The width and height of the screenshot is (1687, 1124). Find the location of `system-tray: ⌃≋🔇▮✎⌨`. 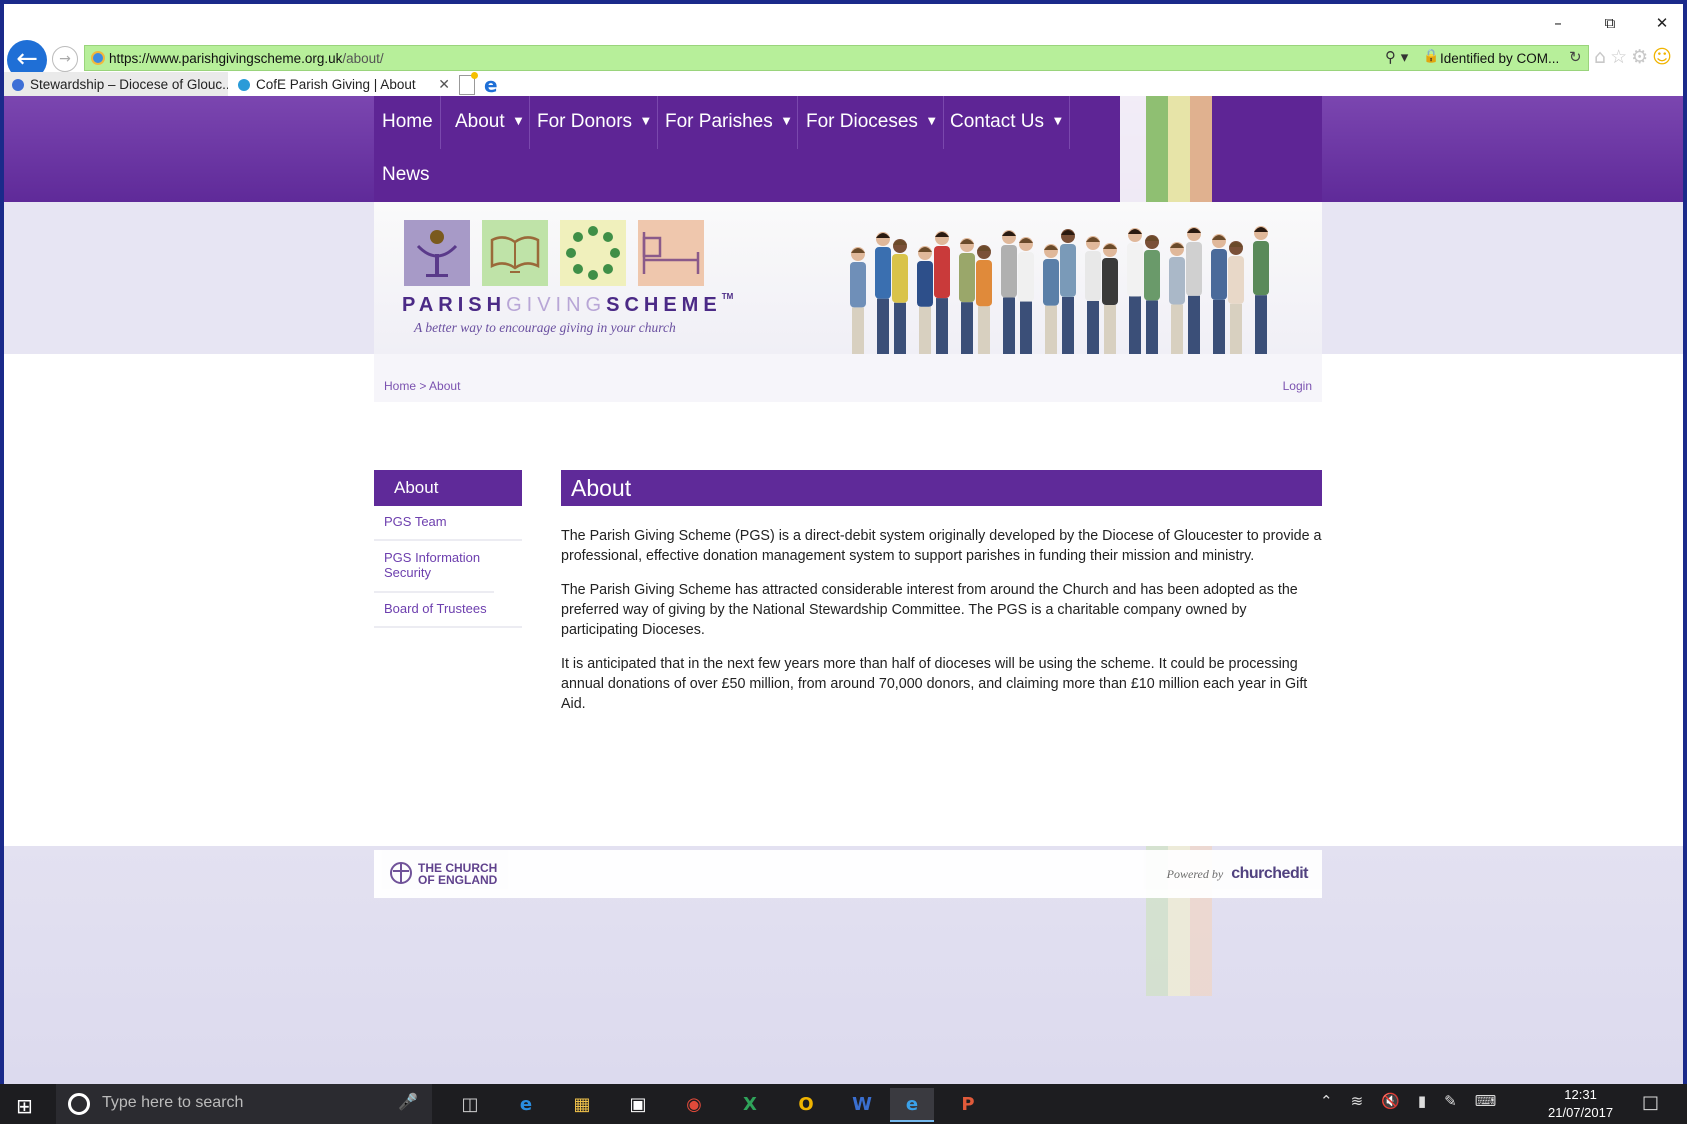

system-tray: ⌃≋🔇▮✎⌨ is located at coordinates (1417, 1101).